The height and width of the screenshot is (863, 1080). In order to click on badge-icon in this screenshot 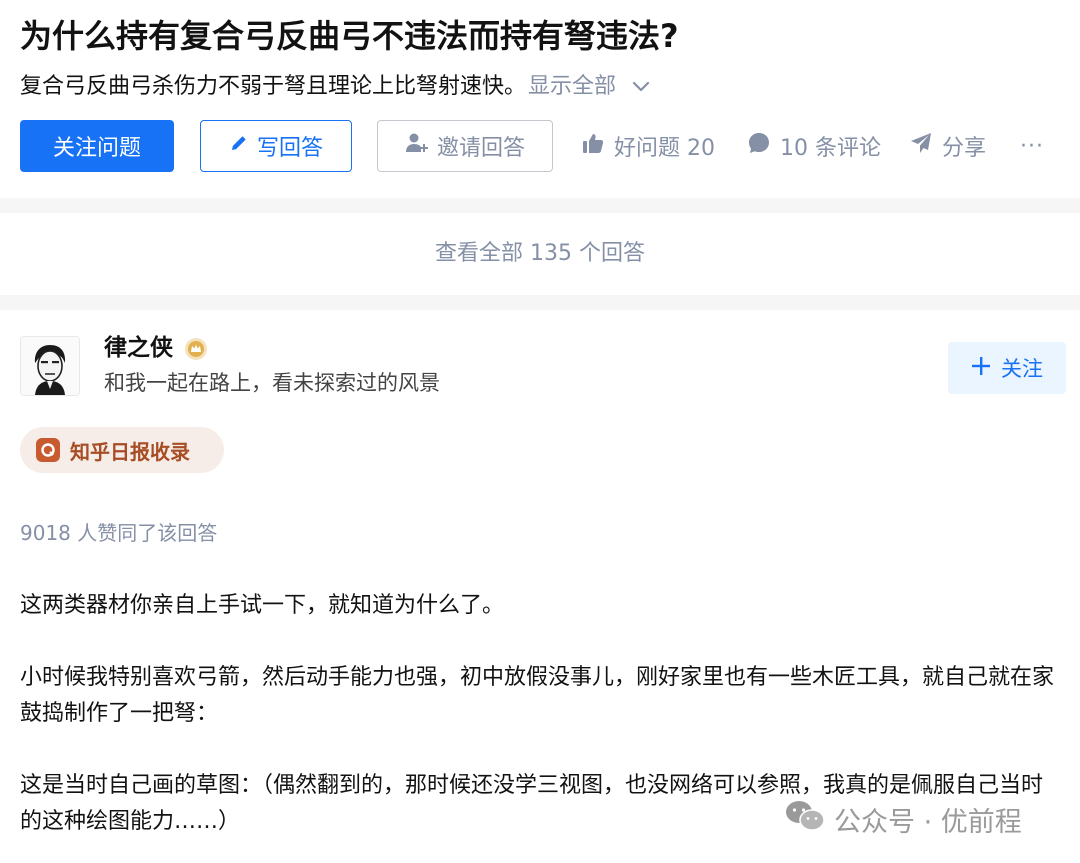, I will do `click(196, 351)`.